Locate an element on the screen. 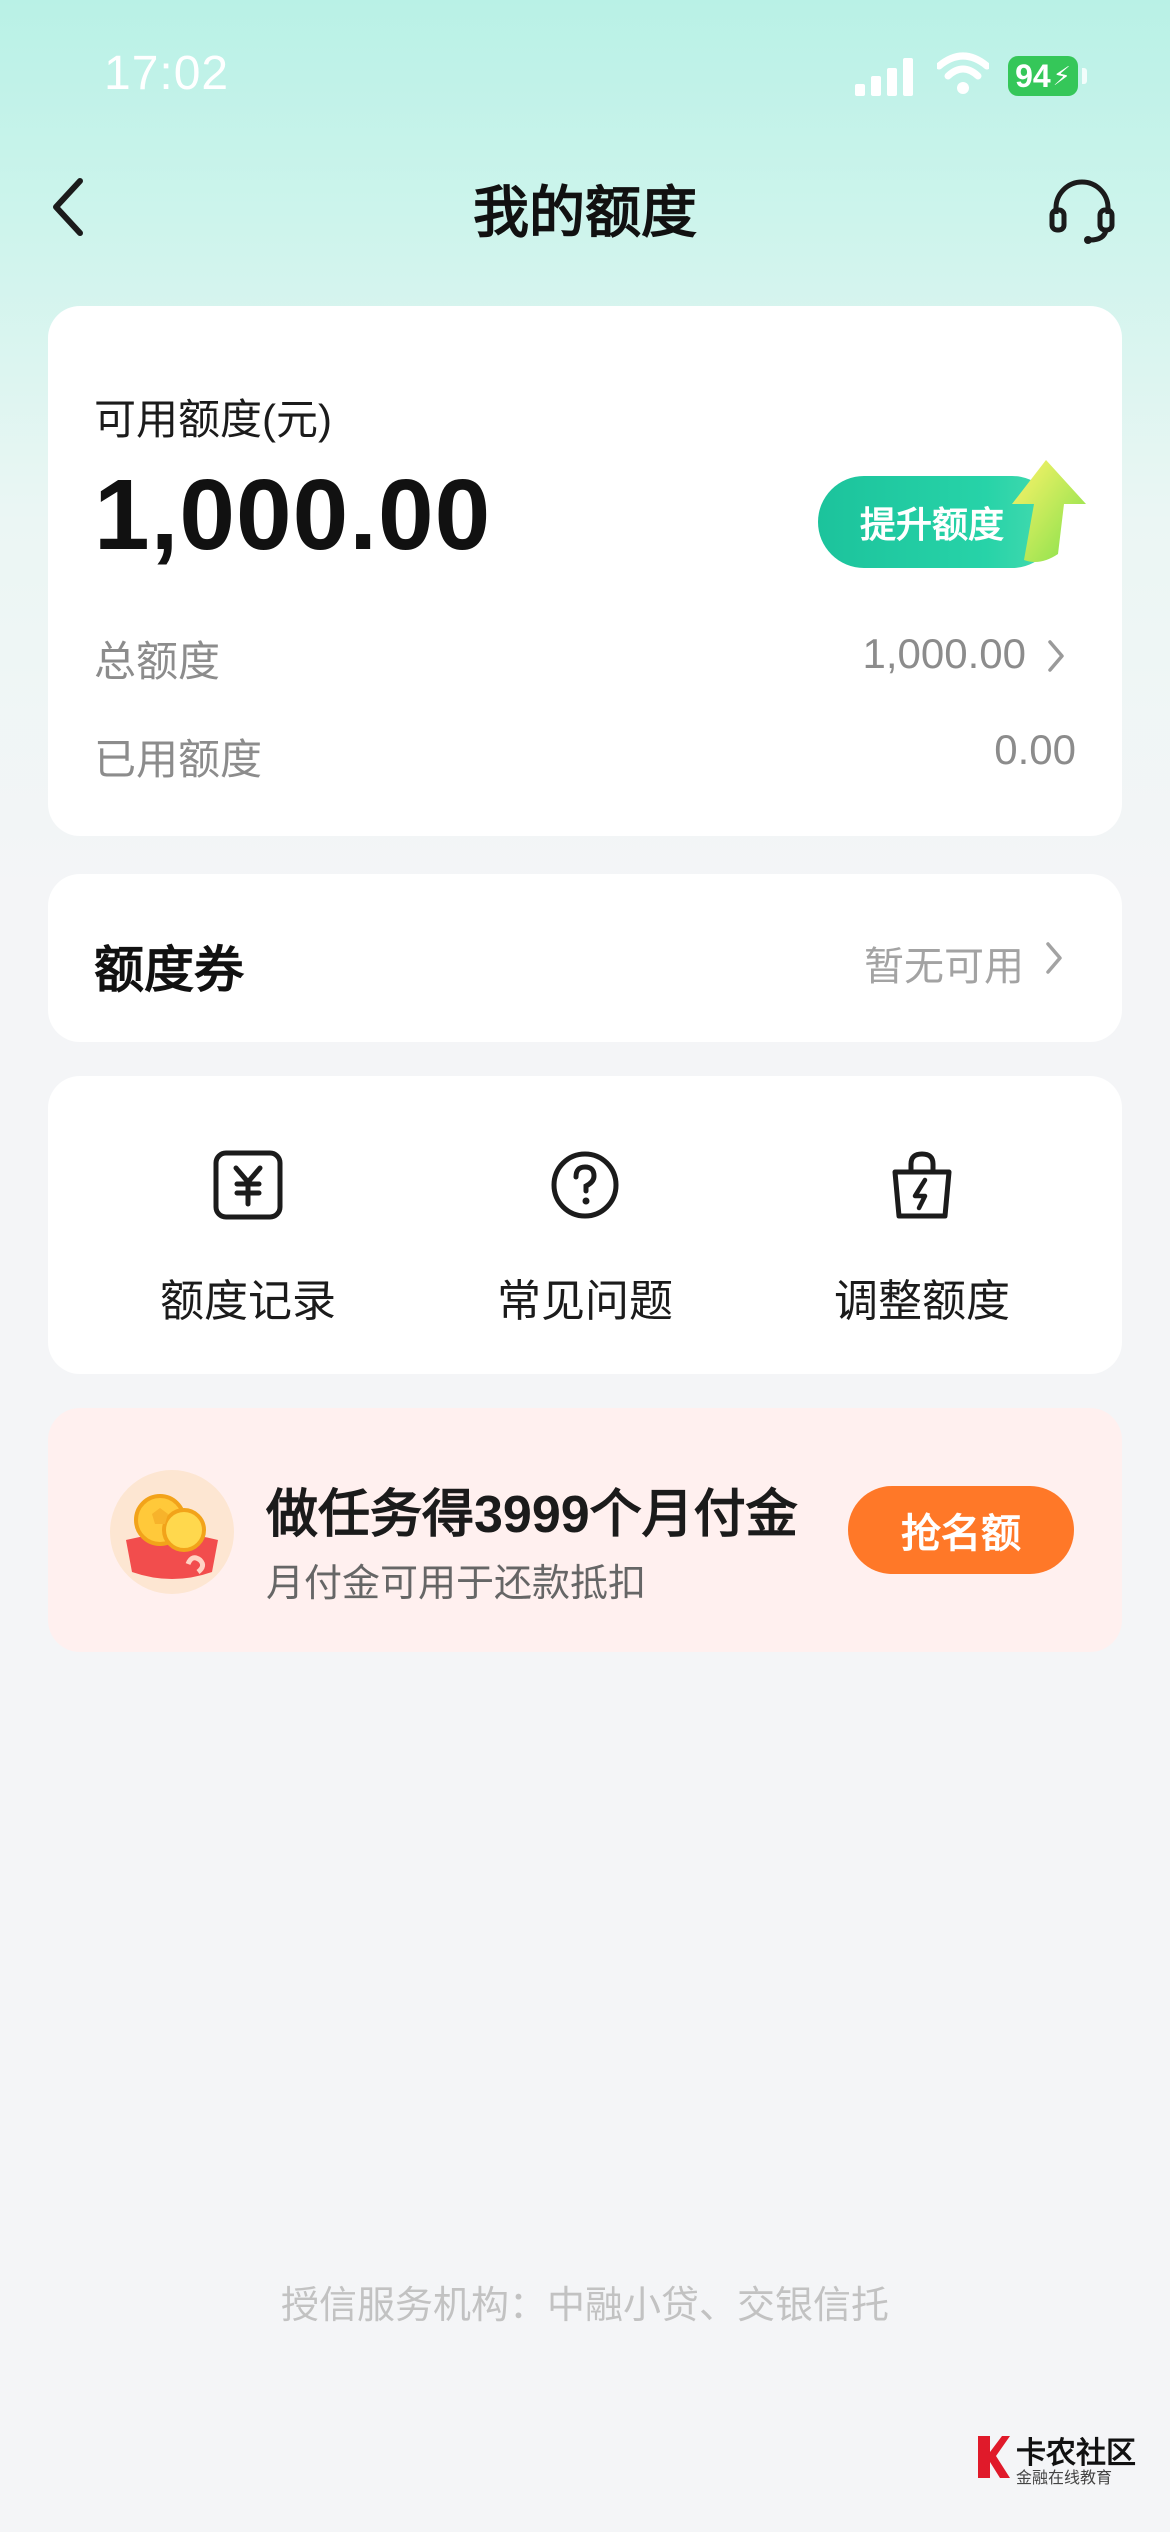 This screenshot has height=2532, width=1170. shortcut-label: 调整额度 is located at coordinates (922, 1301).